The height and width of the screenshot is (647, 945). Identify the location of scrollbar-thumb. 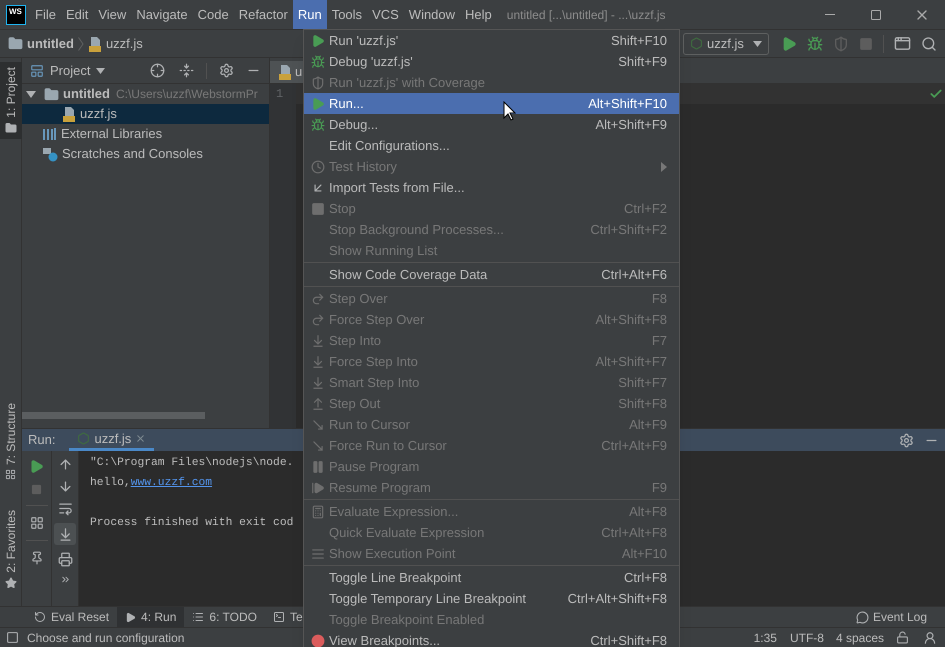
(113, 415).